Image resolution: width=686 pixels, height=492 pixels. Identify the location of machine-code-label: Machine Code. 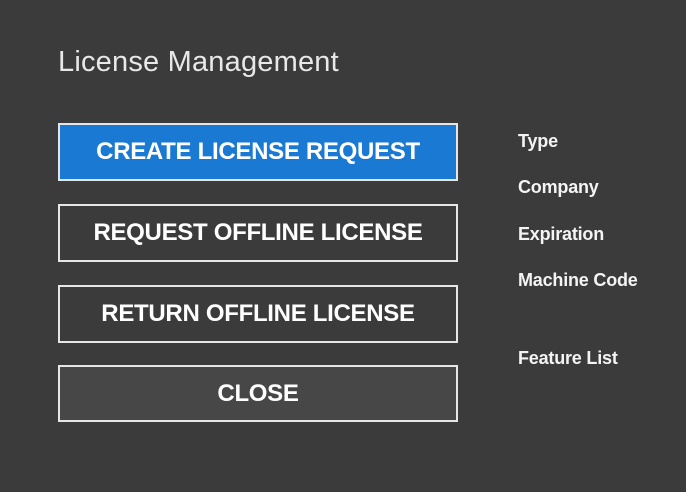
(578, 280).